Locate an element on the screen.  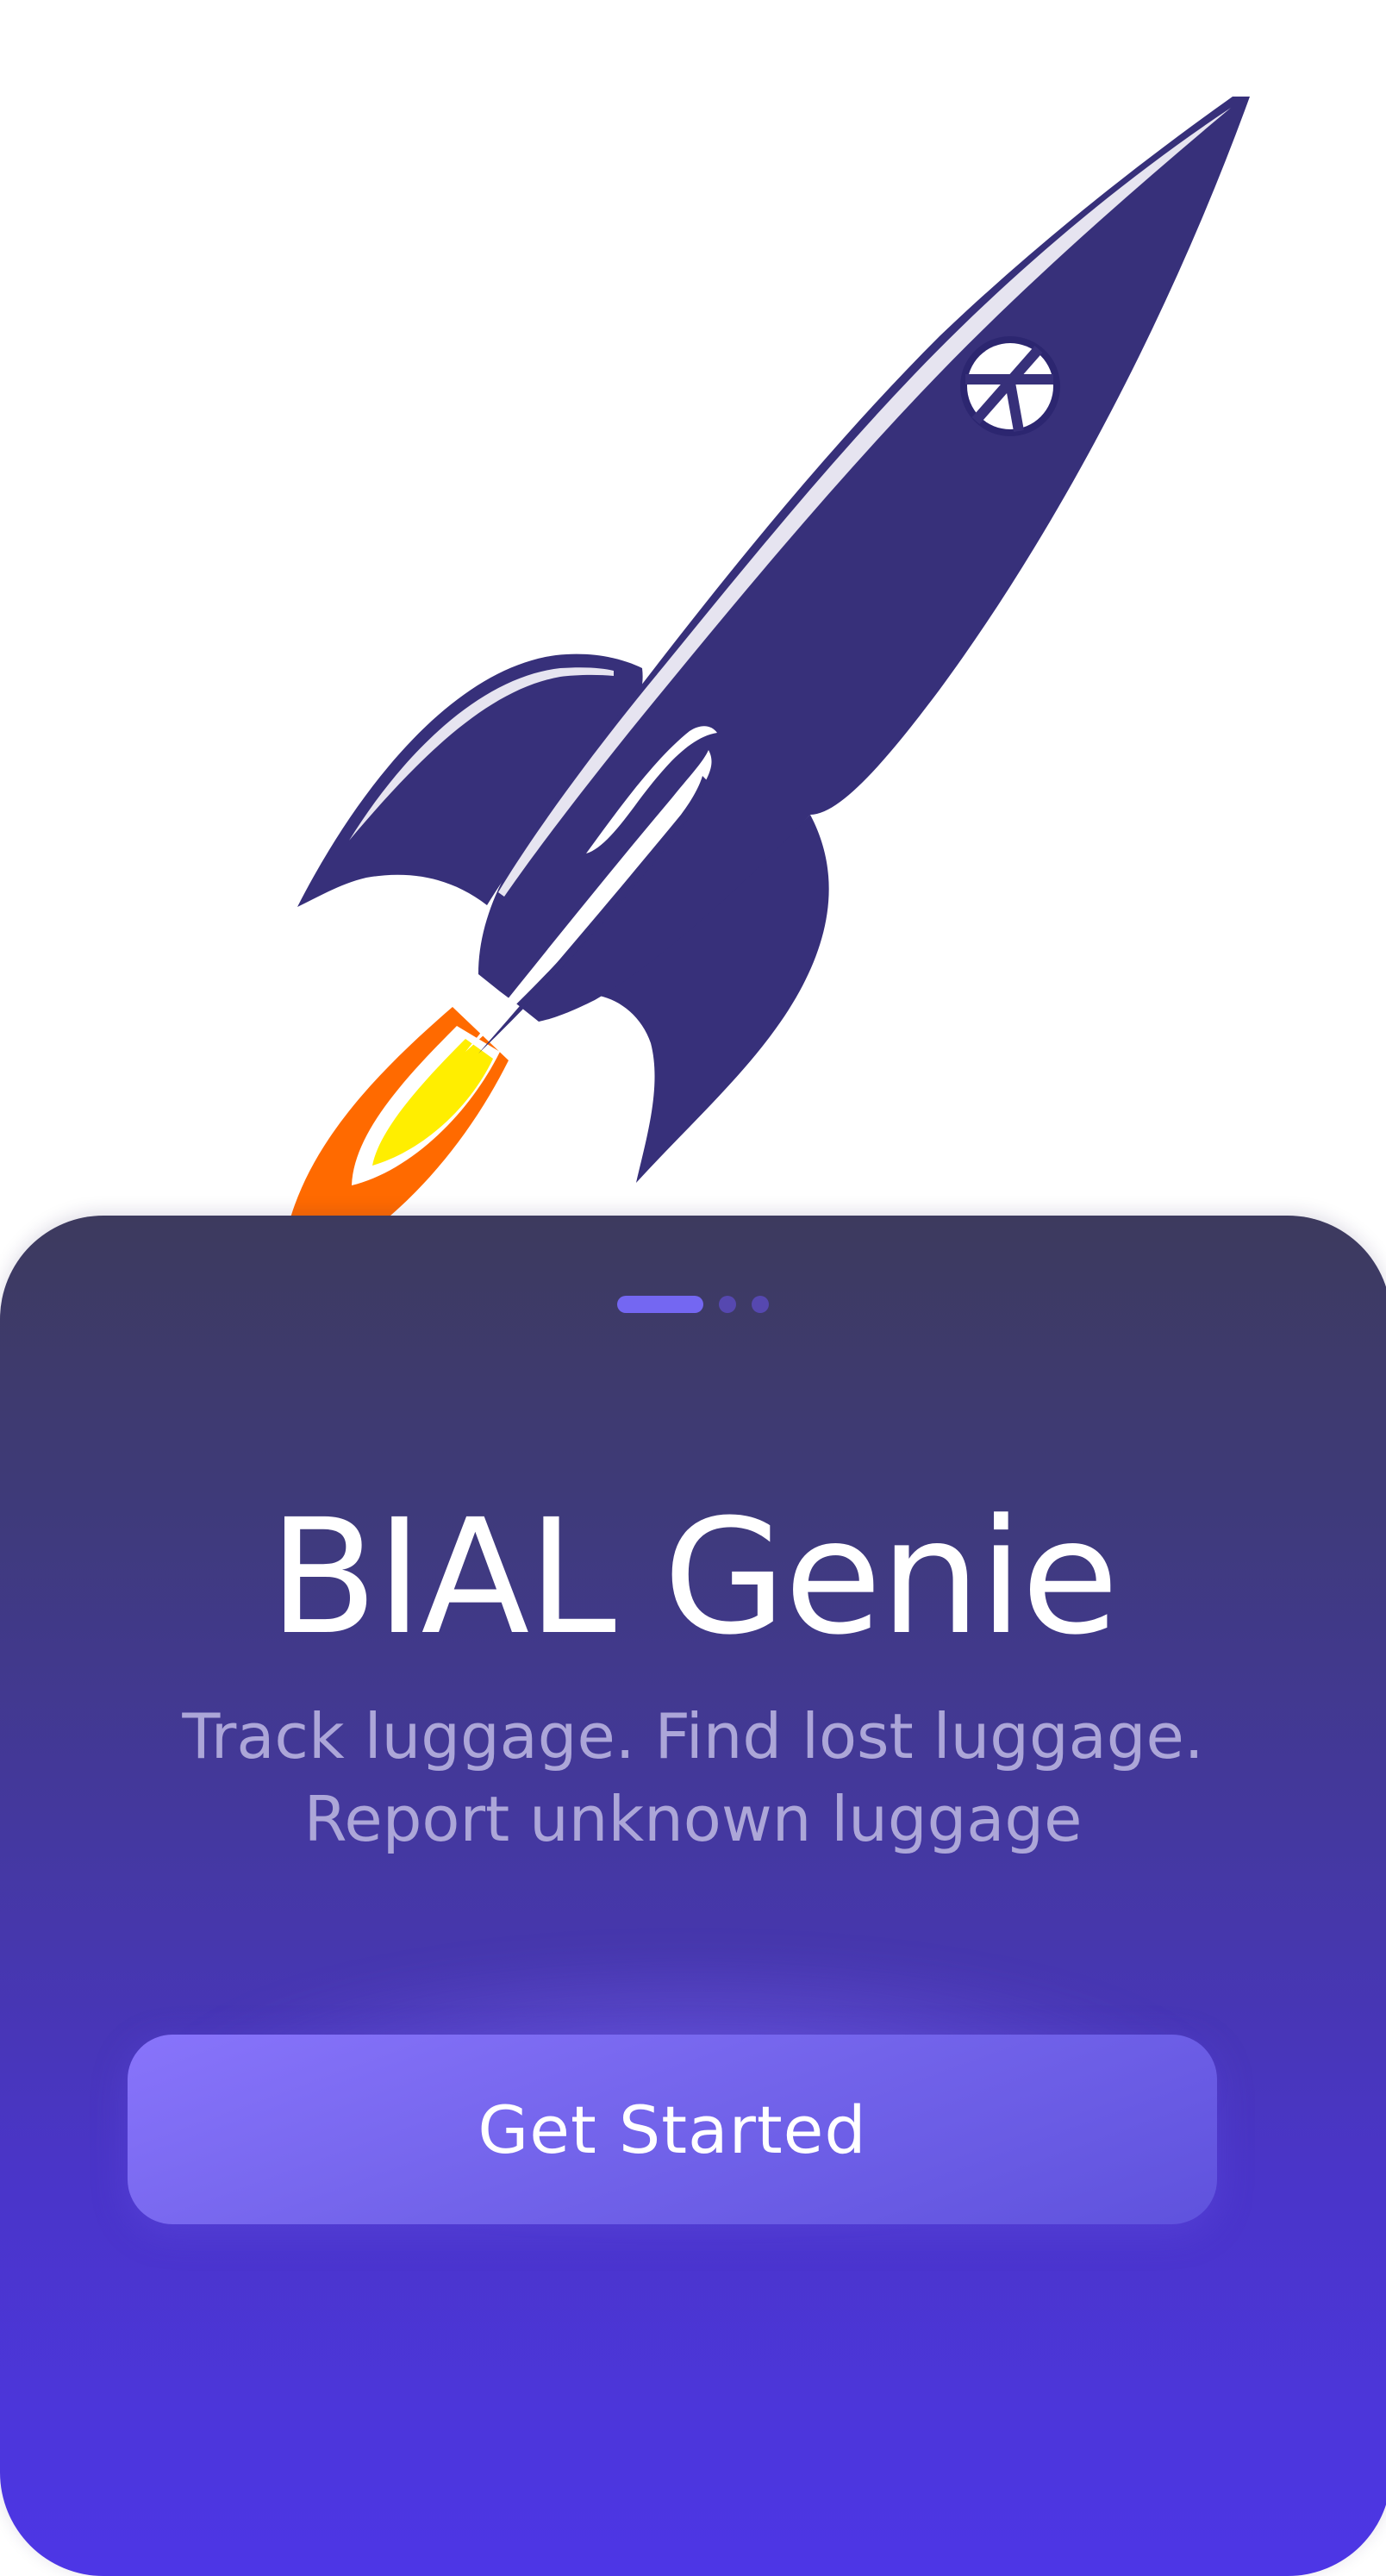
page-indicator is located at coordinates (693, 1304).